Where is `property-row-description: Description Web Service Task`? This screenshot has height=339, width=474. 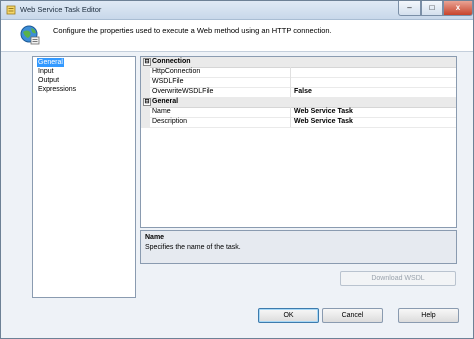
property-row-description: Description Web Service Task is located at coordinates (298, 122).